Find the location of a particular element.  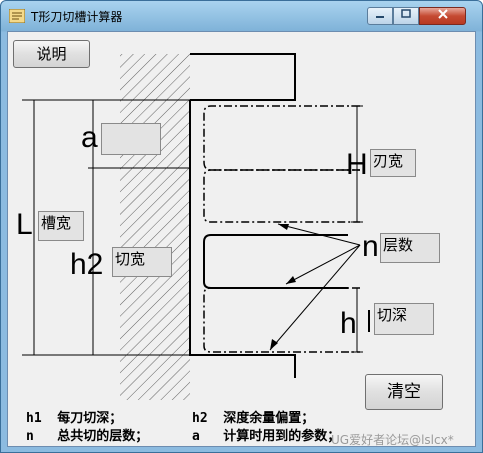

note-a: a 计算时用到的参数； is located at coordinates (266, 436).